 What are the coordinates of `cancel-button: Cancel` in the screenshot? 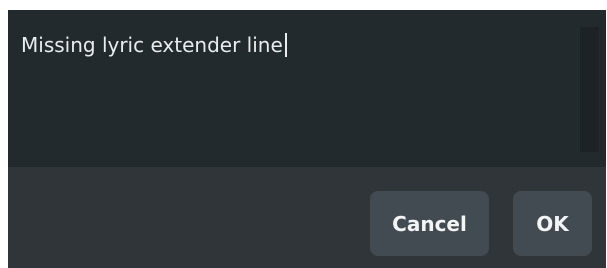 It's located at (429, 223).